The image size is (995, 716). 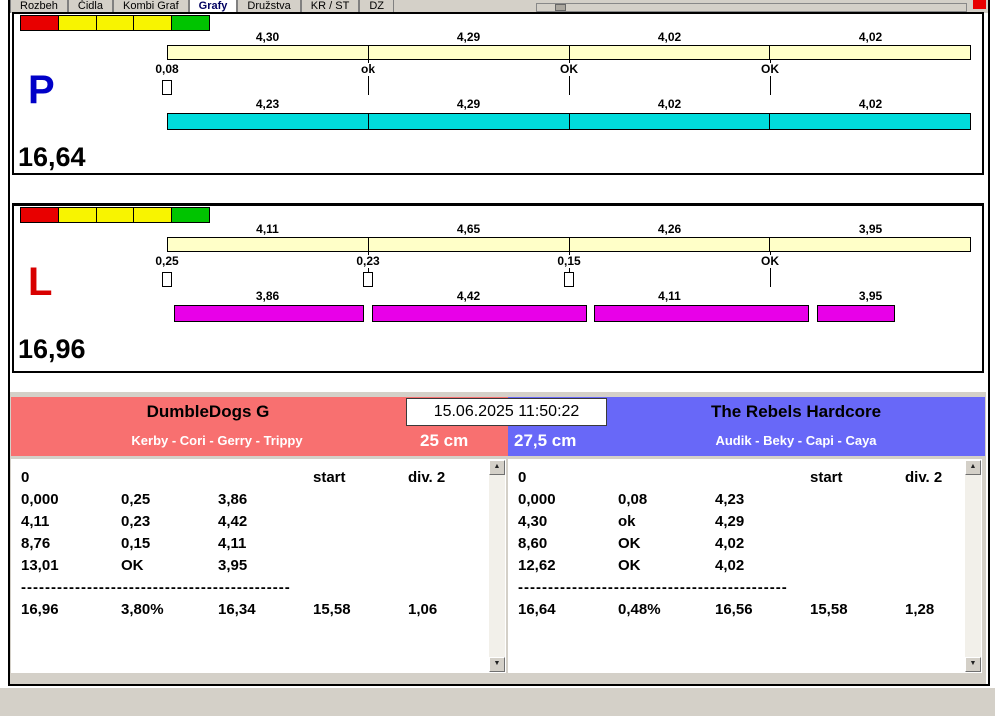 What do you see at coordinates (25, 477) in the screenshot?
I see `header-cell: 0` at bounding box center [25, 477].